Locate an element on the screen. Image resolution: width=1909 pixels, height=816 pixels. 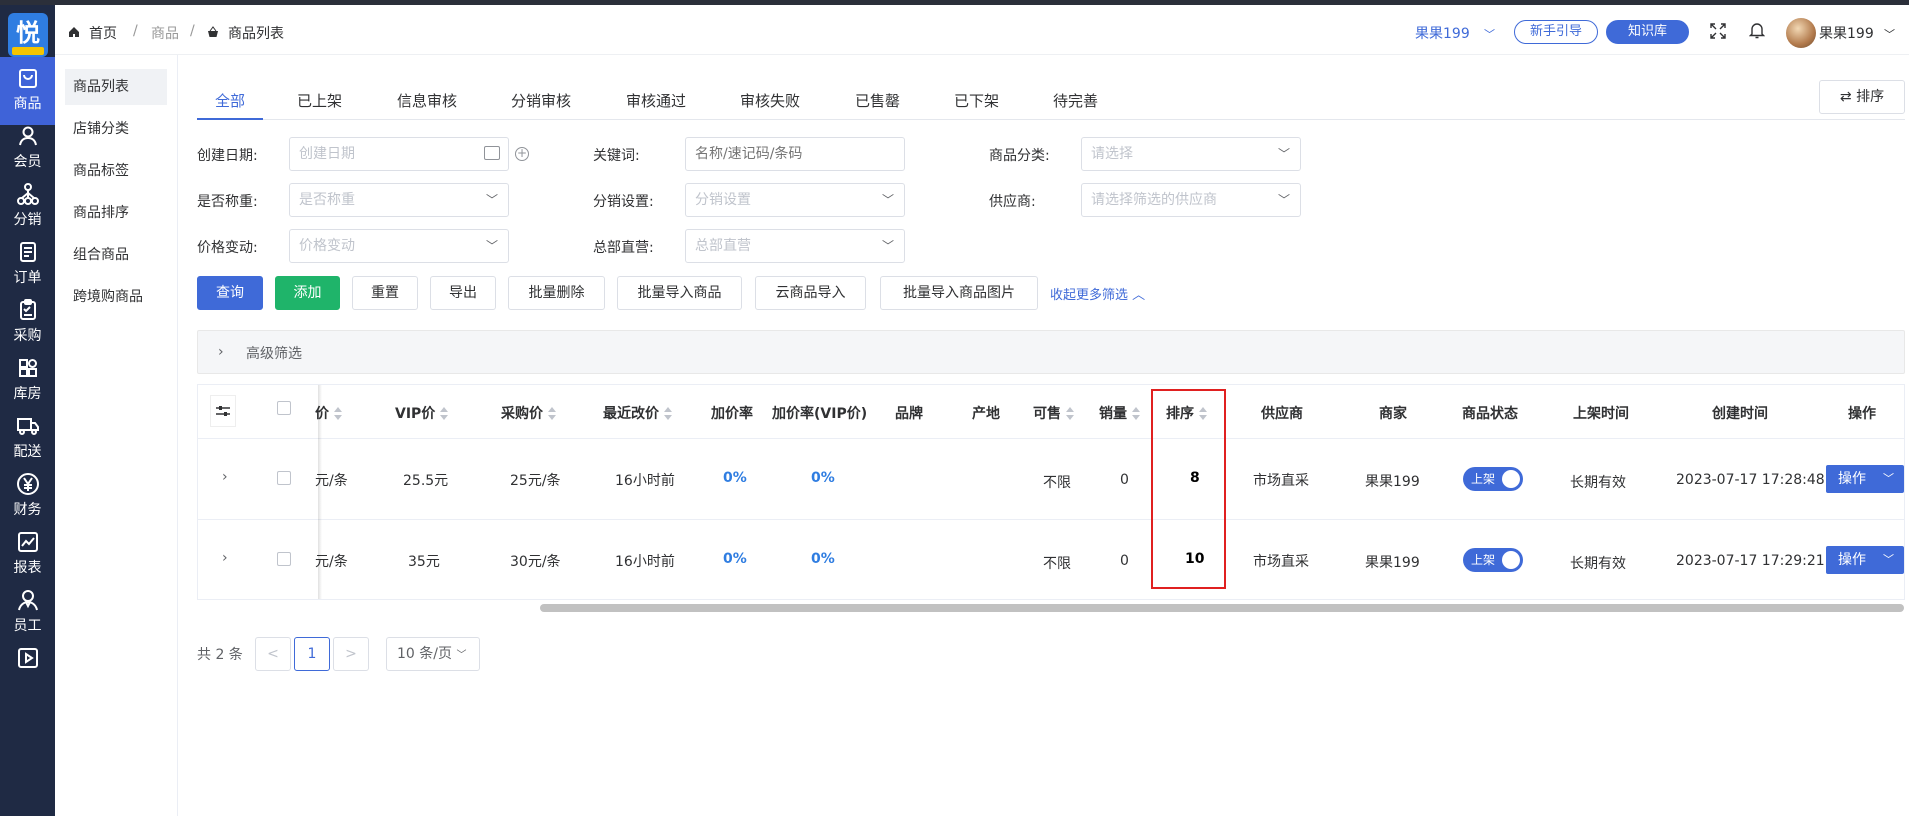
tab-sold-out: 已售罄 is located at coordinates (877, 100).